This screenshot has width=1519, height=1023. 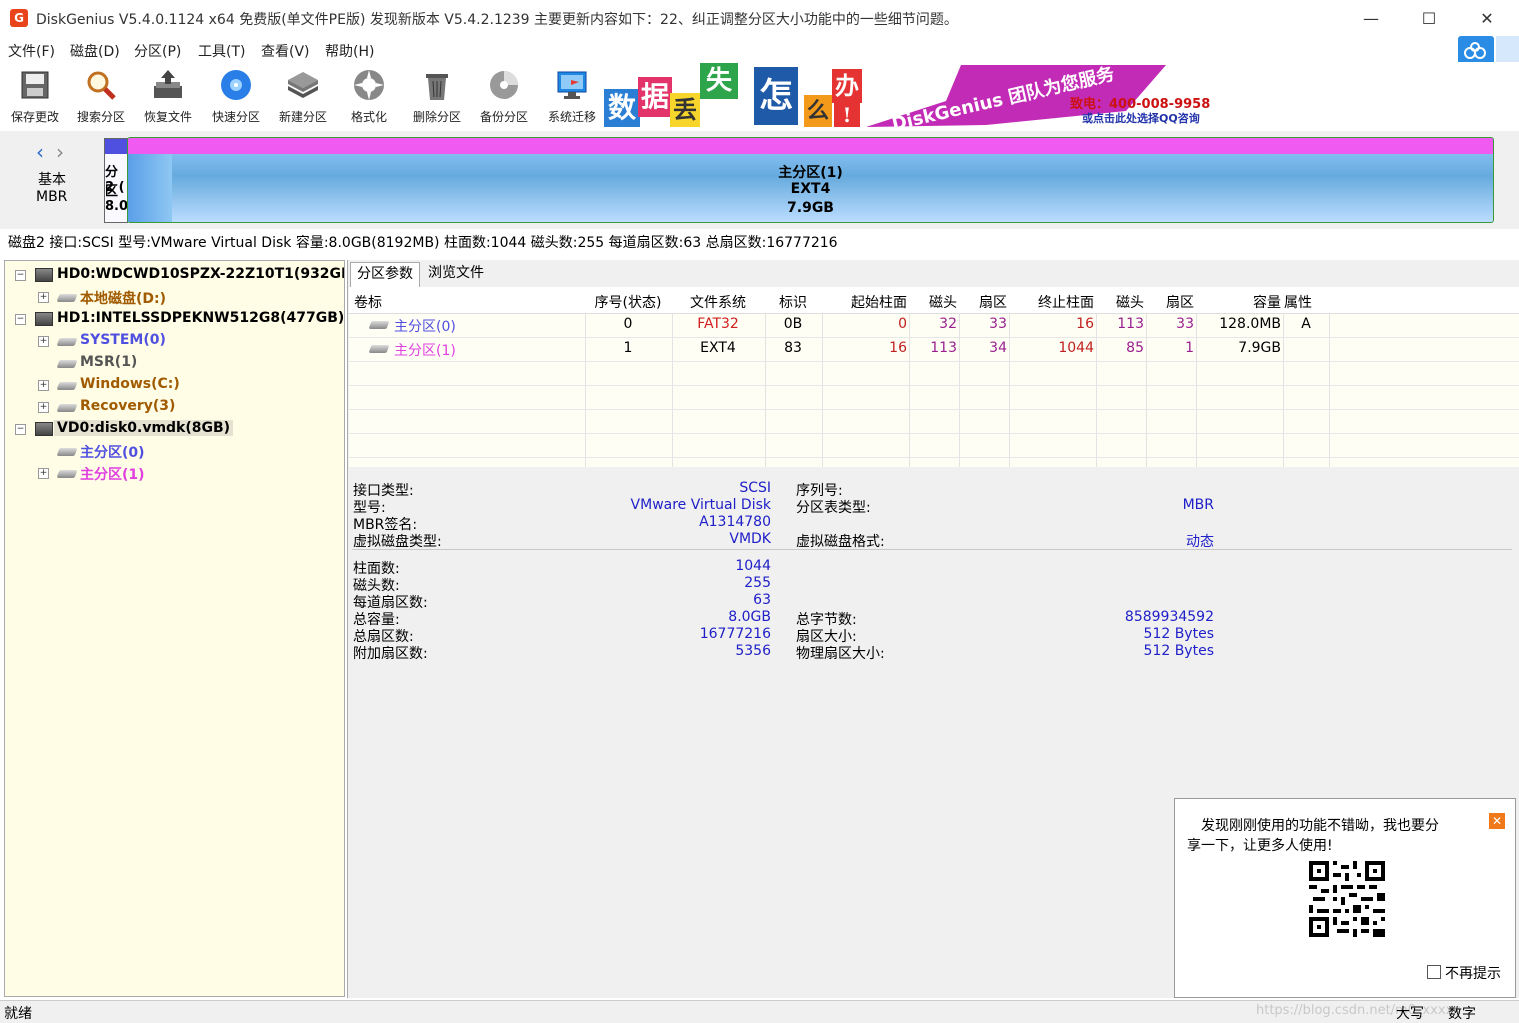 What do you see at coordinates (1462, 1014) in the screenshot?
I see `num-lock-indicator: 数字` at bounding box center [1462, 1014].